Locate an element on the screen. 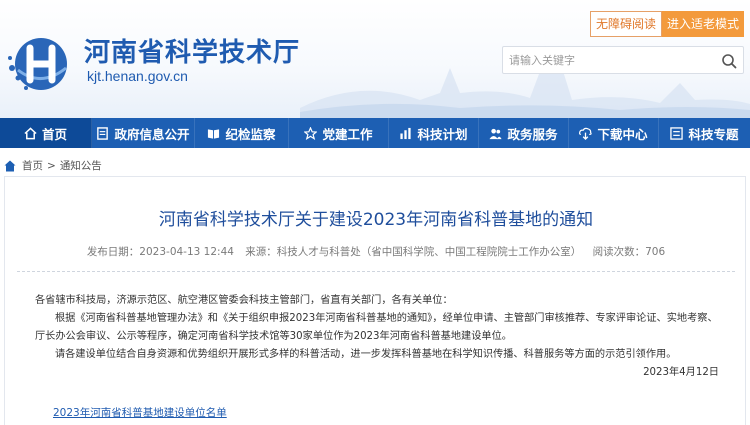  article-source: 来源：科技人才与科普处（省中国科学院、中国工程院院士工作办公室） is located at coordinates (413, 252).